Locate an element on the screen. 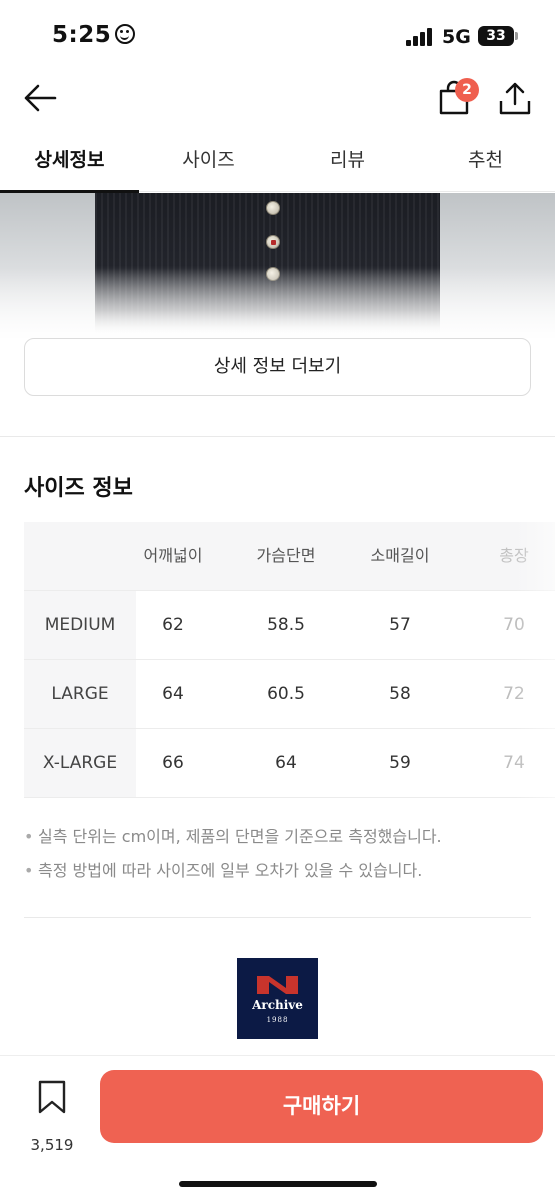 This screenshot has width=555, height=1200. tab-size: 사이즈 is located at coordinates (208, 161).